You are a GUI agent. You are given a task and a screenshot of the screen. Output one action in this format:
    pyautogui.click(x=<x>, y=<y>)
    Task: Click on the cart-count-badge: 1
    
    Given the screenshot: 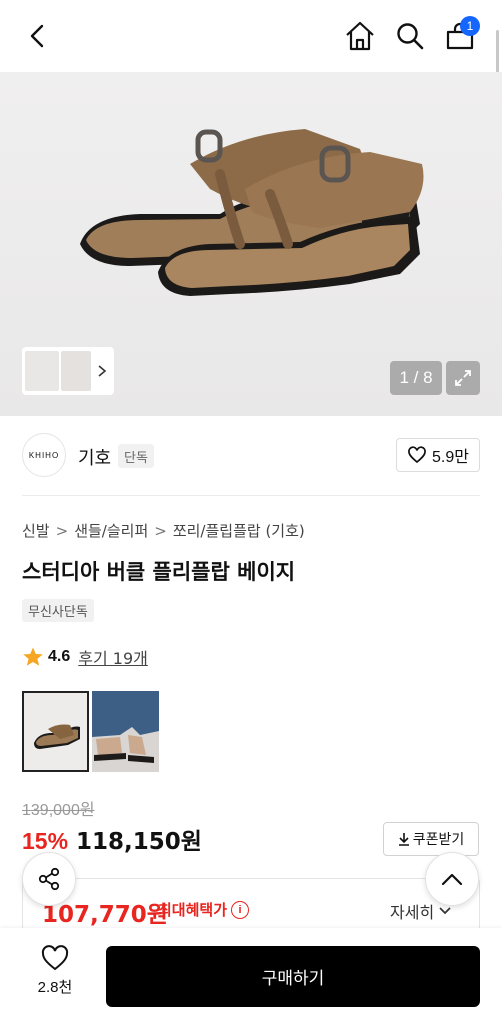 What is the action you would take?
    pyautogui.click(x=470, y=26)
    